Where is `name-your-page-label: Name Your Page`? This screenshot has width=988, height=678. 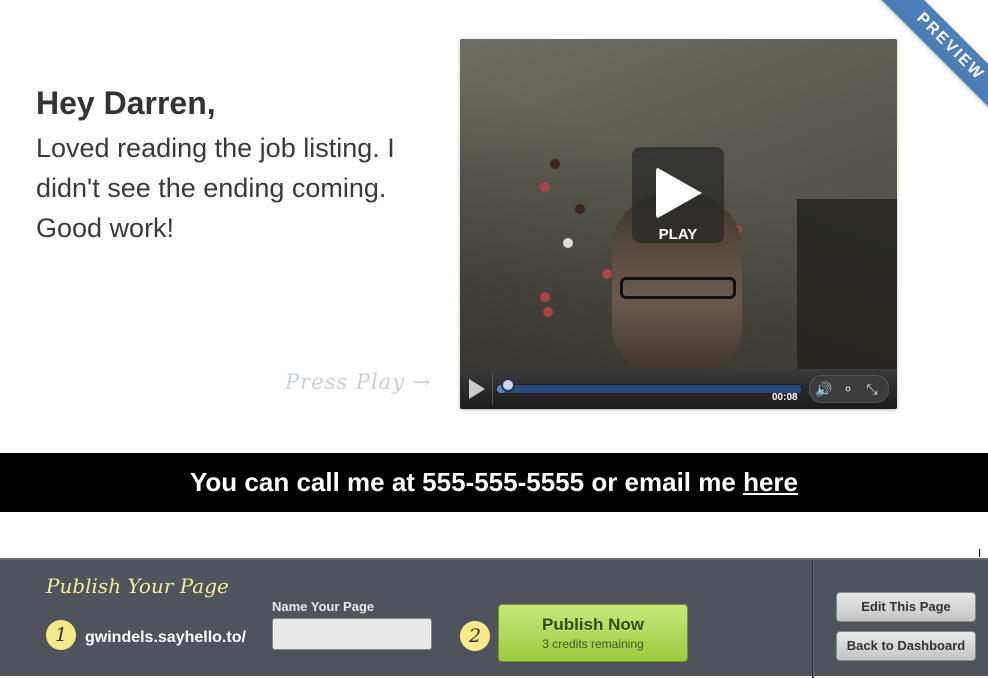
name-your-page-label: Name Your Page is located at coordinates (323, 606).